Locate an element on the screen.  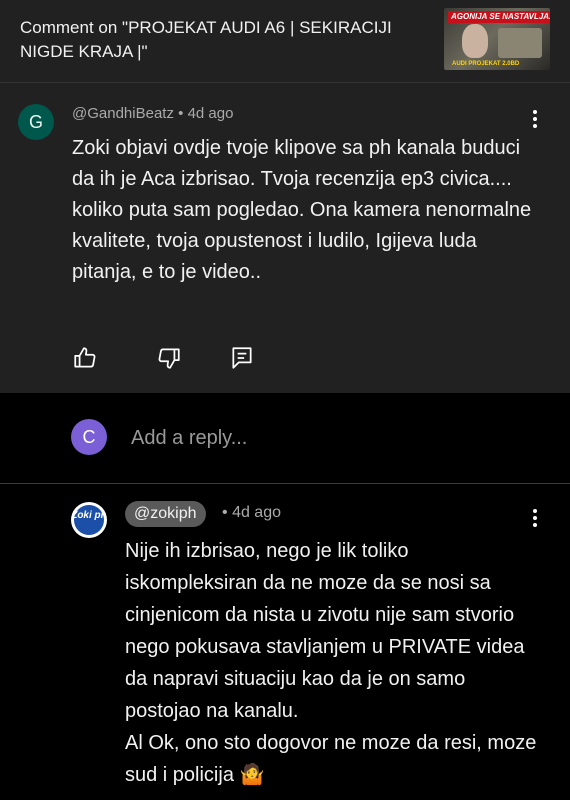
like-icon is located at coordinates (85, 358).